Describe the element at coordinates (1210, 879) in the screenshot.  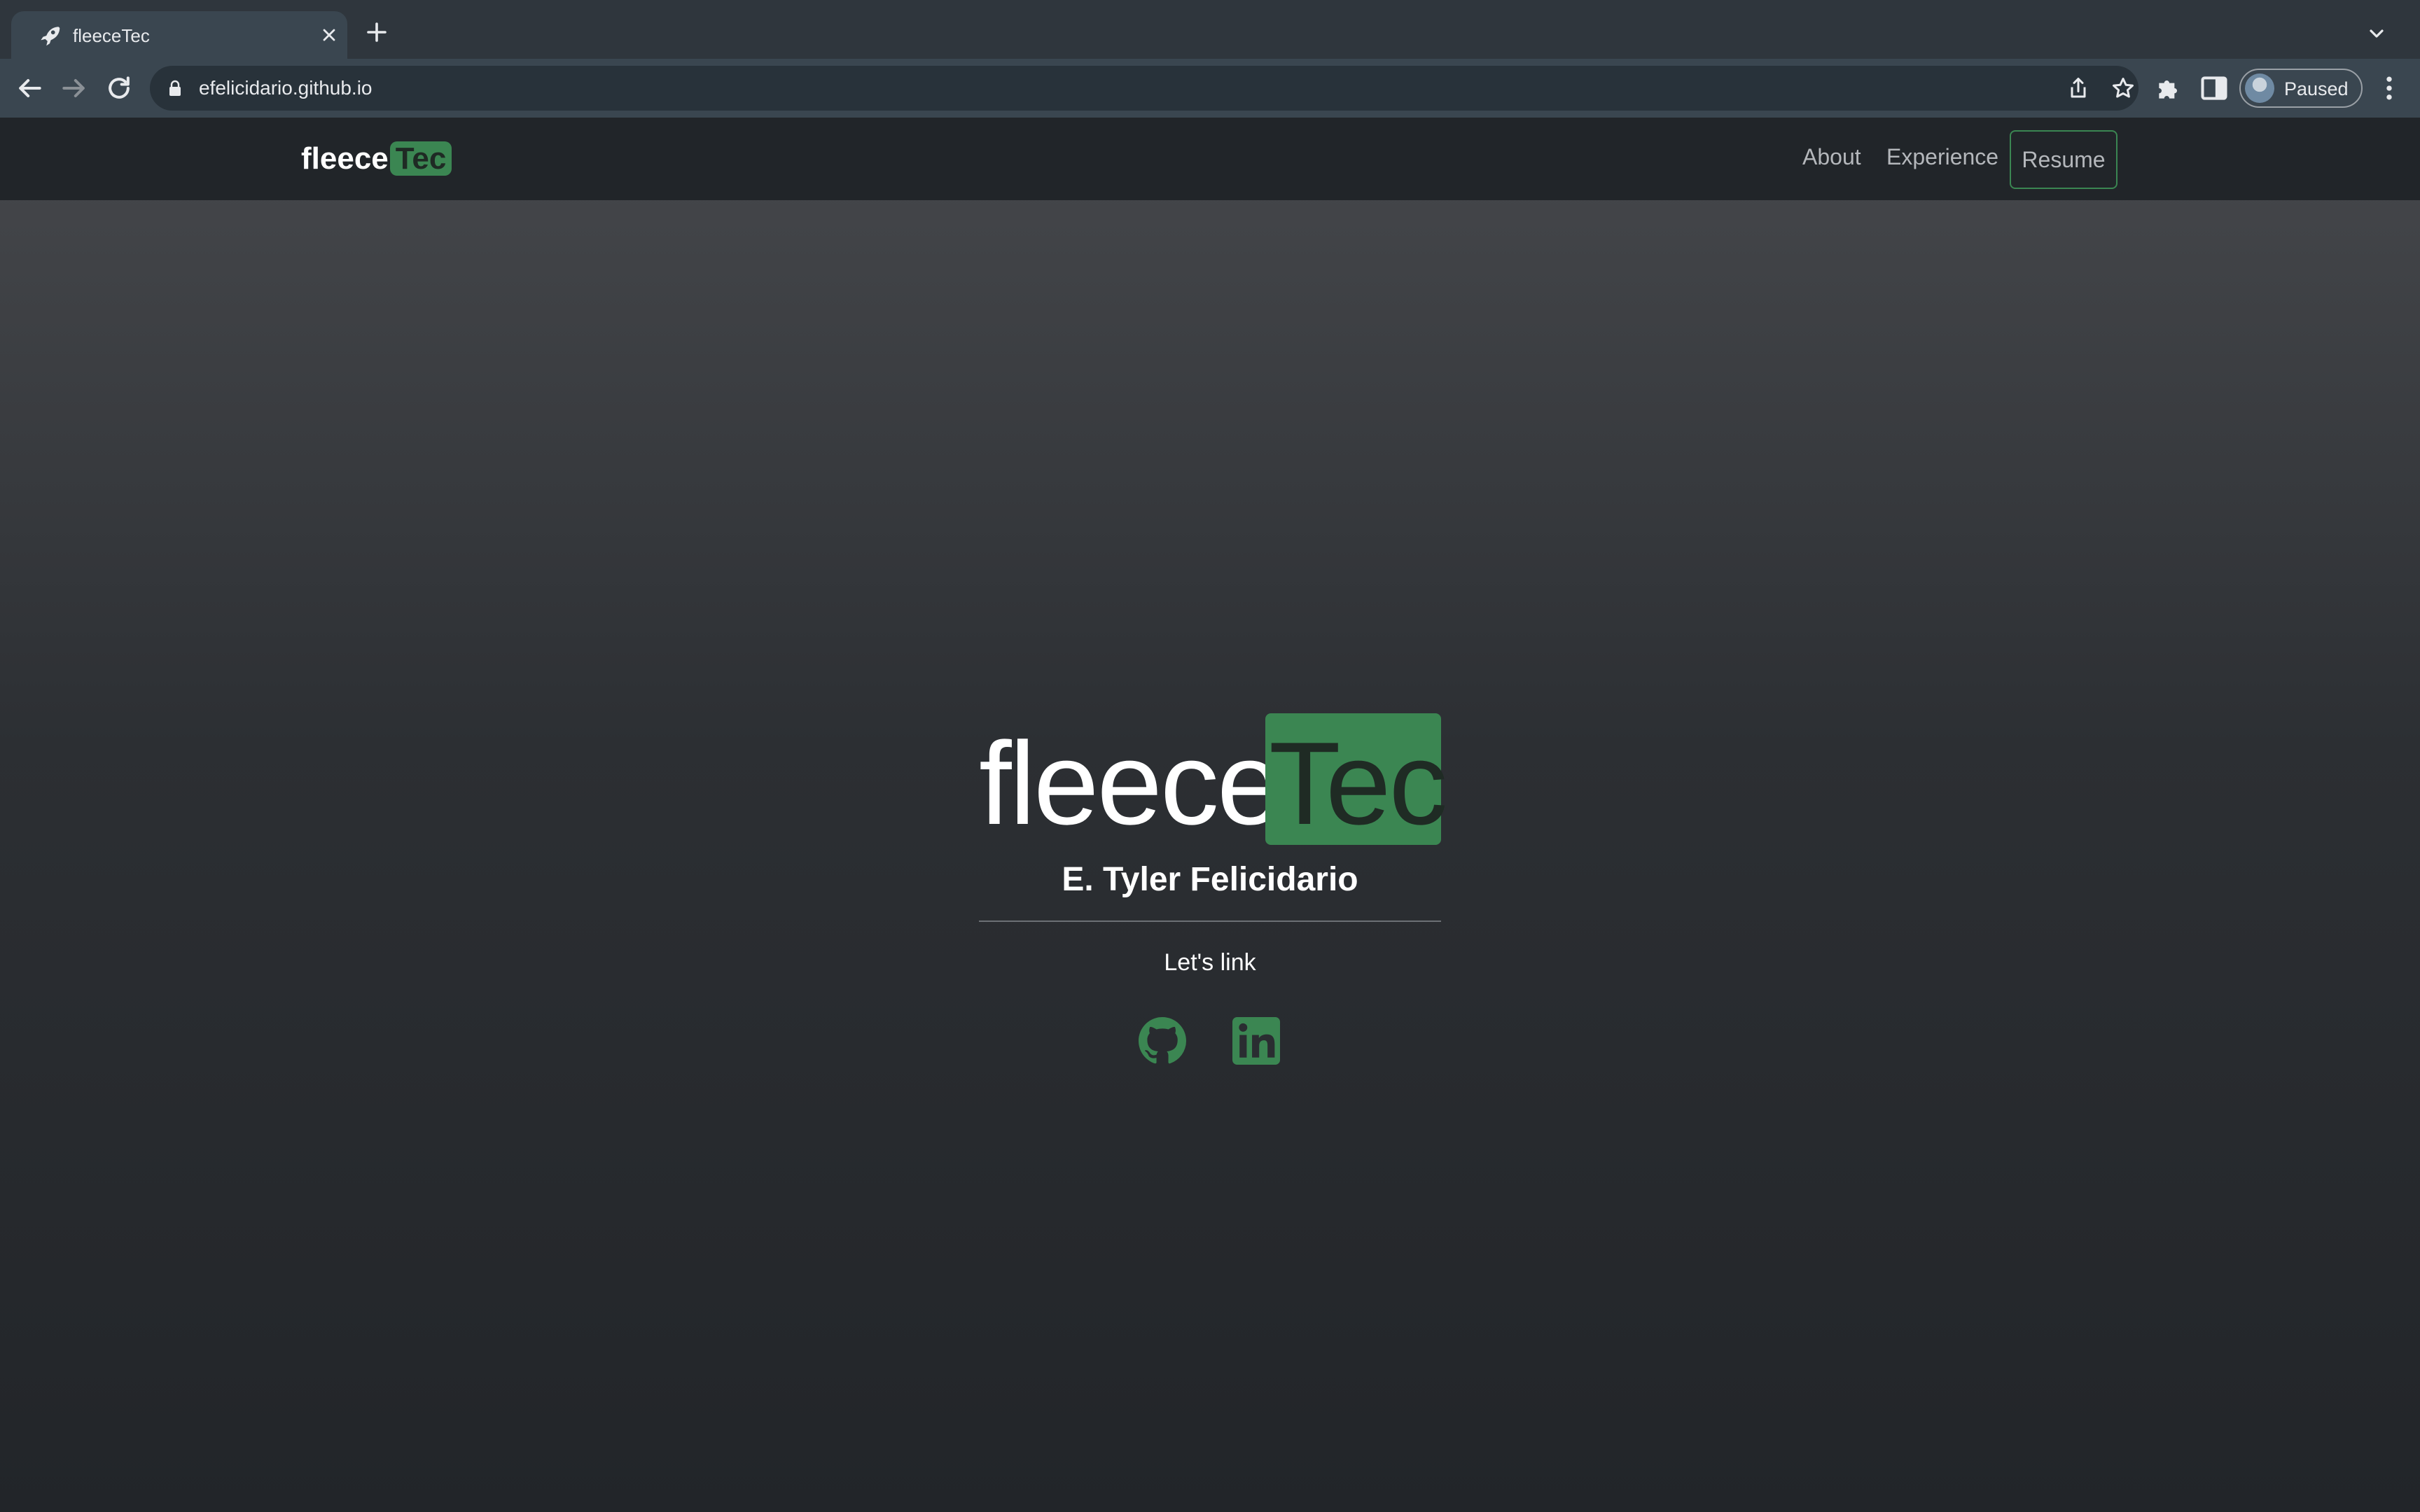
I see `hero-name: E. Tyler Felicidario` at that location.